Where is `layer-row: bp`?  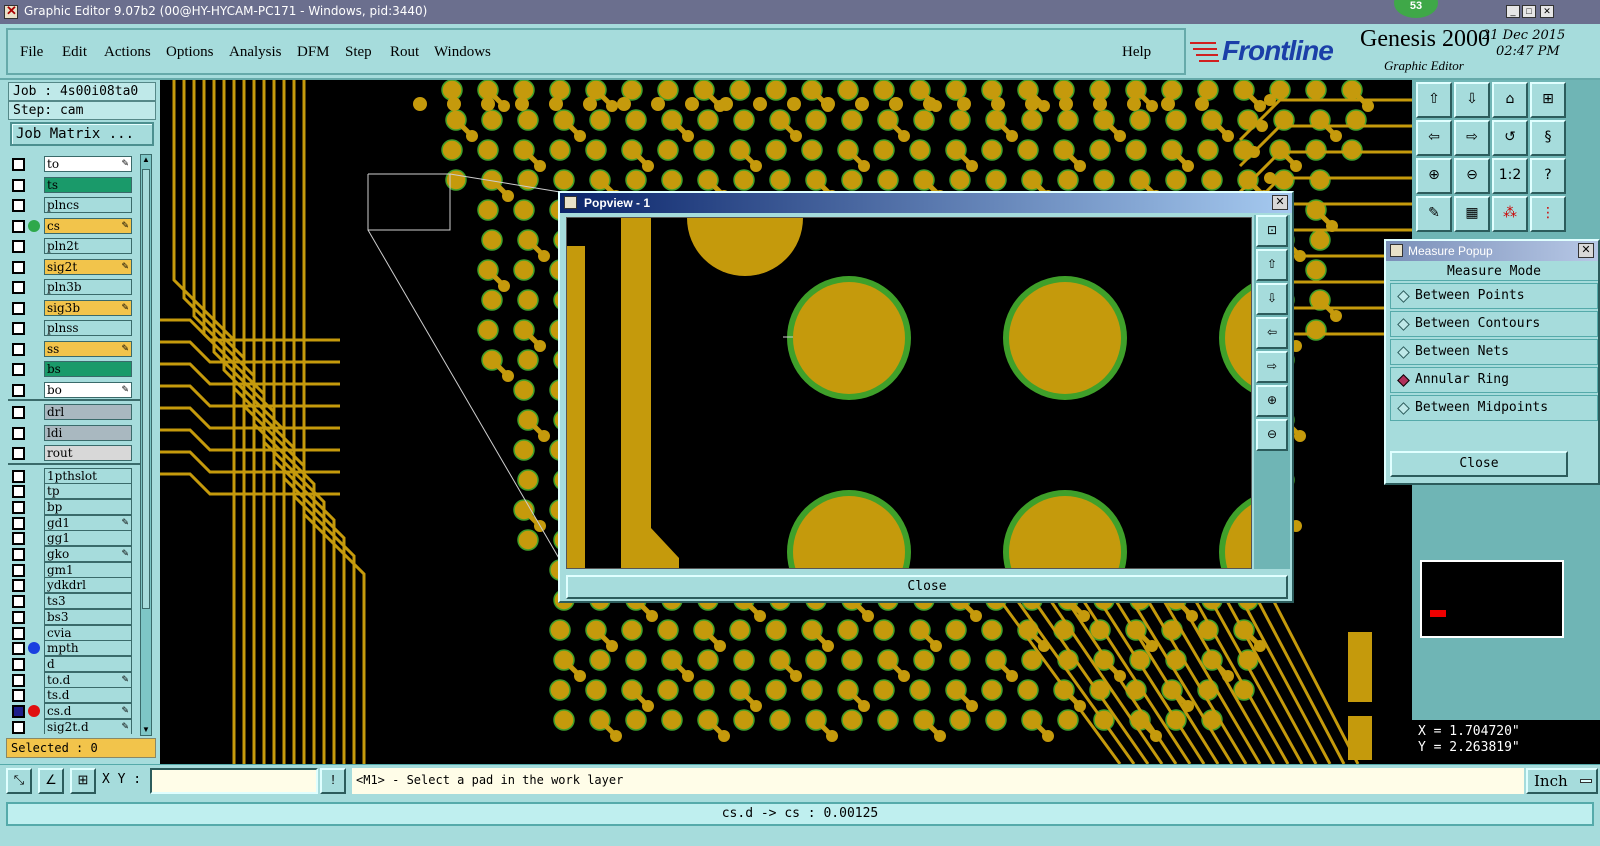
layer-row: bp is located at coordinates (74, 506).